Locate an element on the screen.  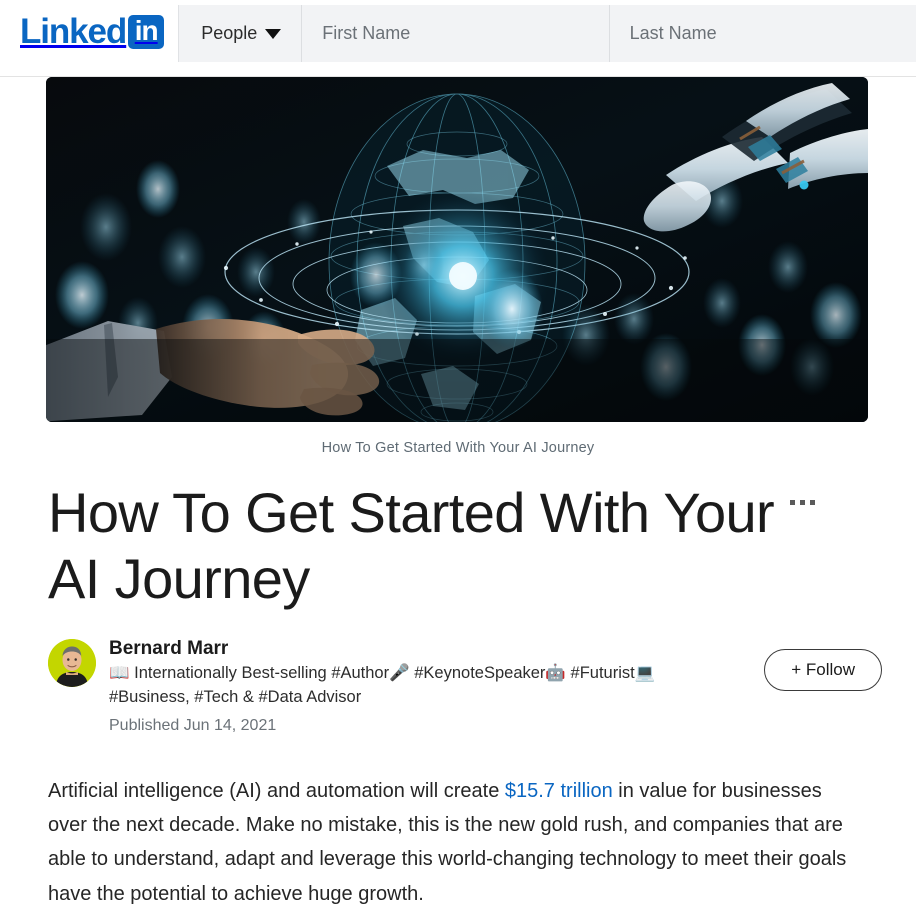
search-bar: People is located at coordinates (547, 33).